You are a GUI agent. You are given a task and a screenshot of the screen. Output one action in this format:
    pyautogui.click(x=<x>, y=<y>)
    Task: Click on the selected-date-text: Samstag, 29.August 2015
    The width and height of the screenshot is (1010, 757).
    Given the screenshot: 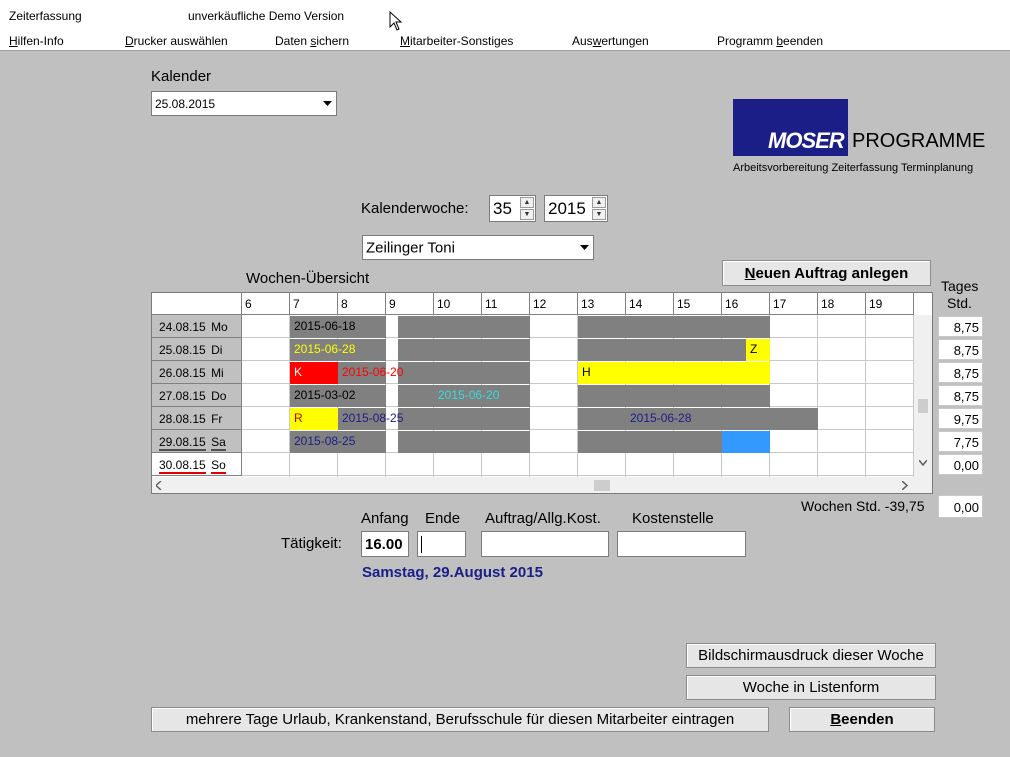 What is the action you would take?
    pyautogui.click(x=452, y=572)
    